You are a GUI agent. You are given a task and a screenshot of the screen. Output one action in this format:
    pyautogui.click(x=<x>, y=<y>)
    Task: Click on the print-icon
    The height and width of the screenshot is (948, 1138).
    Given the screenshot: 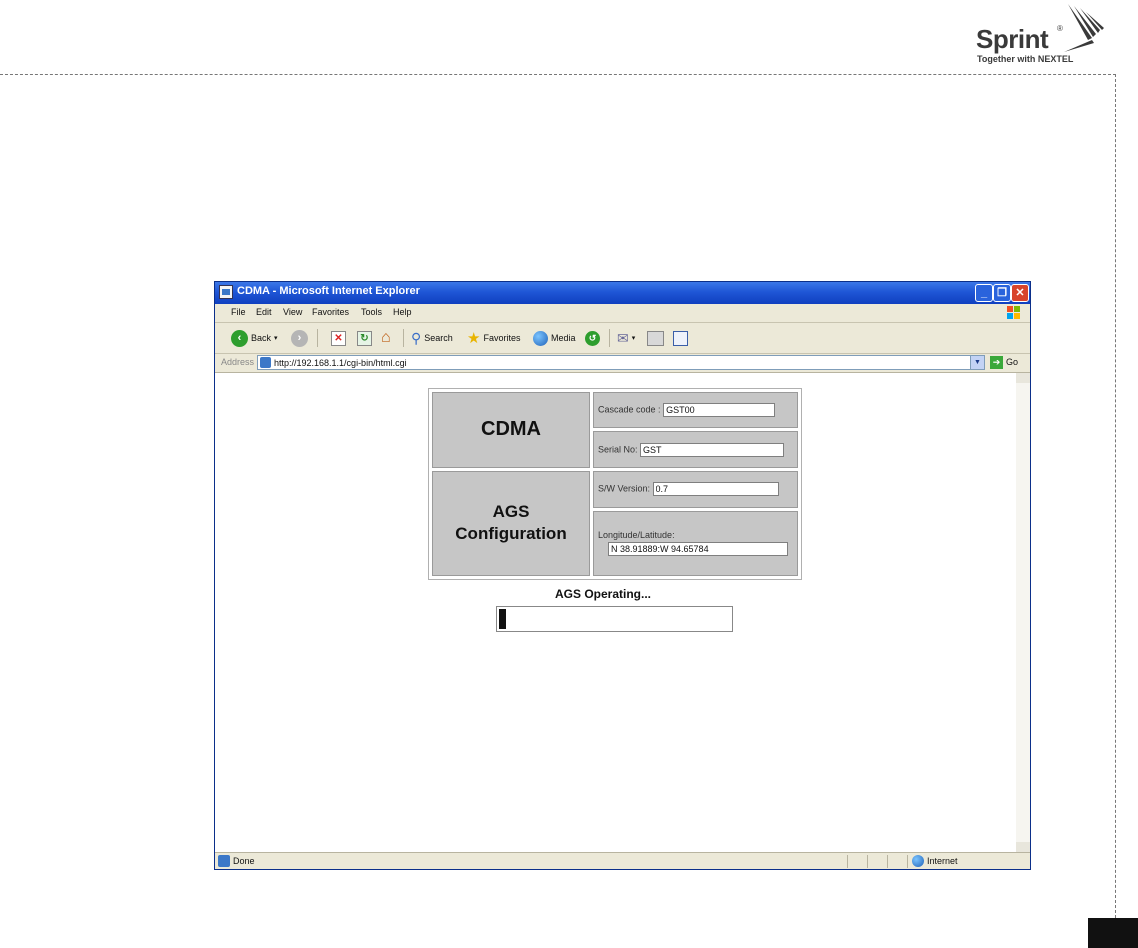 What is the action you would take?
    pyautogui.click(x=655, y=338)
    